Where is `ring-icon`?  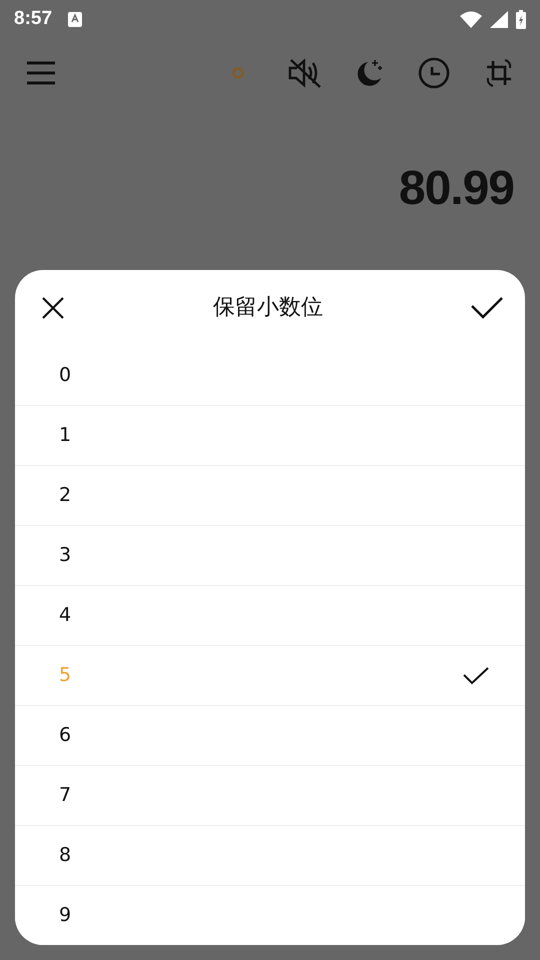 ring-icon is located at coordinates (238, 73).